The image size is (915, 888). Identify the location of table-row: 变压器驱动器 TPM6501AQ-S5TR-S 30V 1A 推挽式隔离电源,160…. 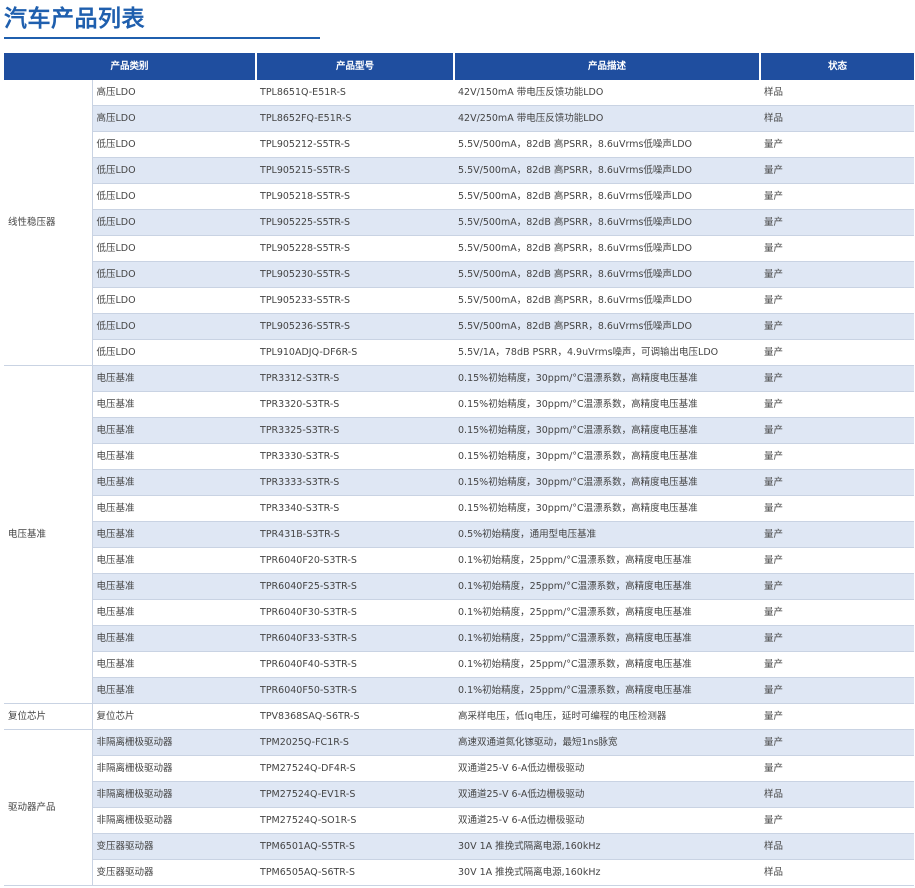
(459, 846).